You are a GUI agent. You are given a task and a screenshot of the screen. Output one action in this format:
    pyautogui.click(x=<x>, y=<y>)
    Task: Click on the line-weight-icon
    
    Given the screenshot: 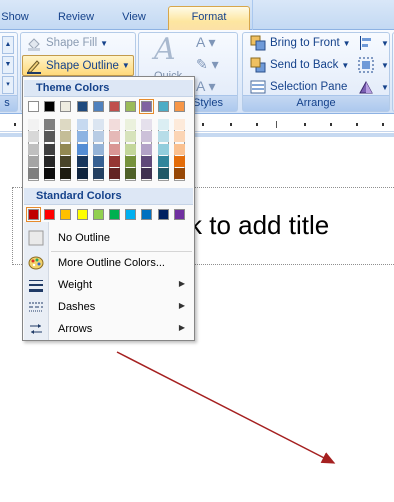 What is the action you would take?
    pyautogui.click(x=36, y=285)
    